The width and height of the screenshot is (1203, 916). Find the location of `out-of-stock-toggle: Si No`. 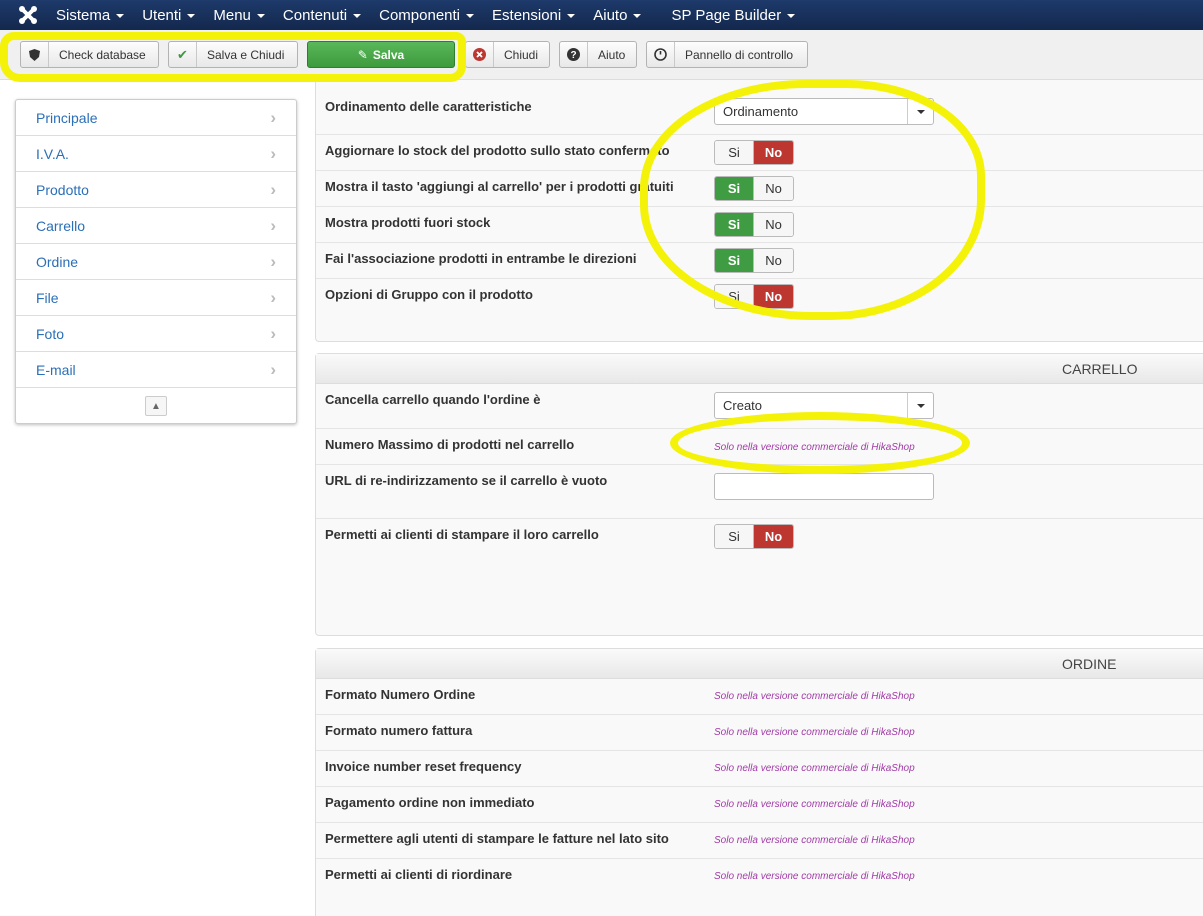

out-of-stock-toggle: Si No is located at coordinates (754, 224).